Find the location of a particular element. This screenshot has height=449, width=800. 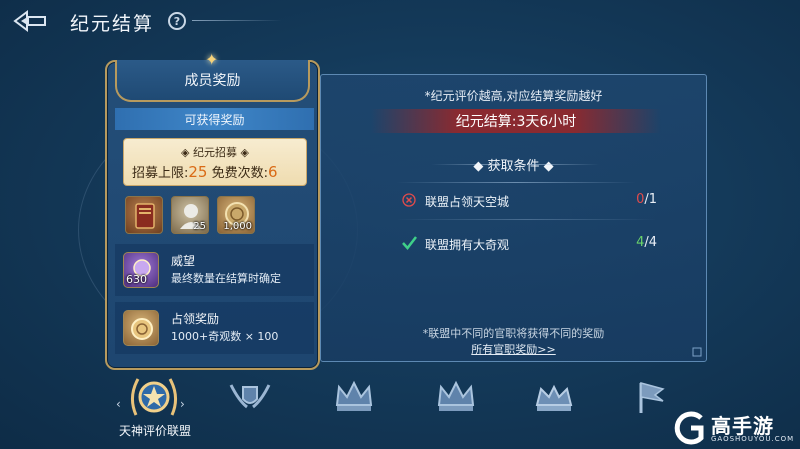

prestige-name: 威望 is located at coordinates (183, 261).